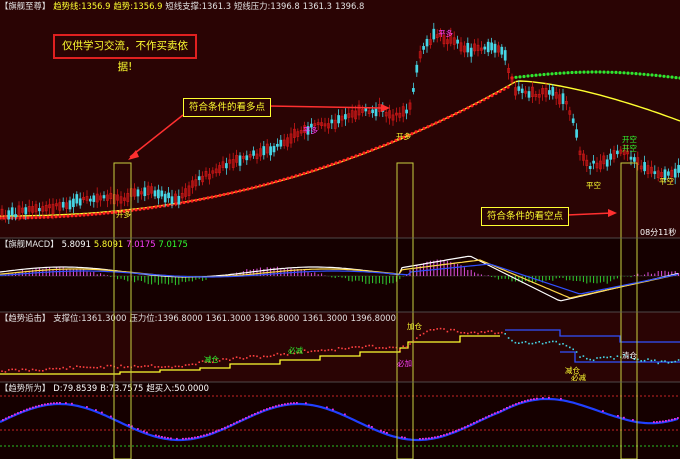  I want to click on signal-close-long-top: 平多, so click(445, 33).